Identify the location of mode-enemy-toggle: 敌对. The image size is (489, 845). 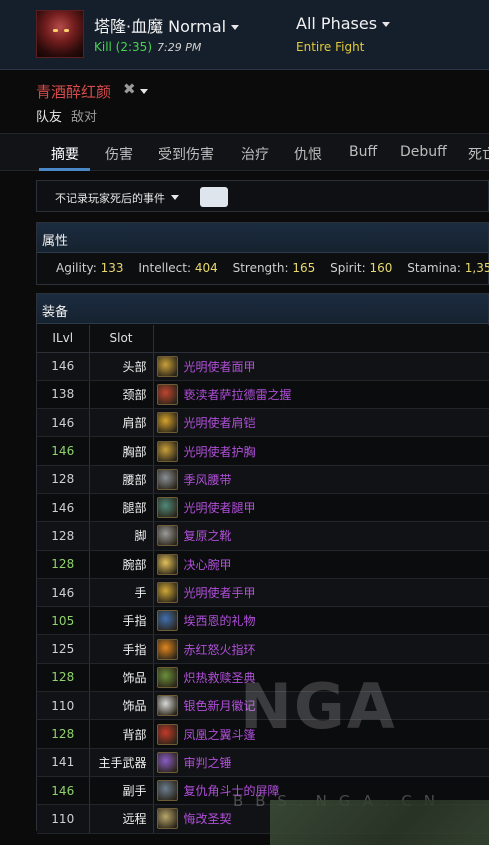
(84, 115).